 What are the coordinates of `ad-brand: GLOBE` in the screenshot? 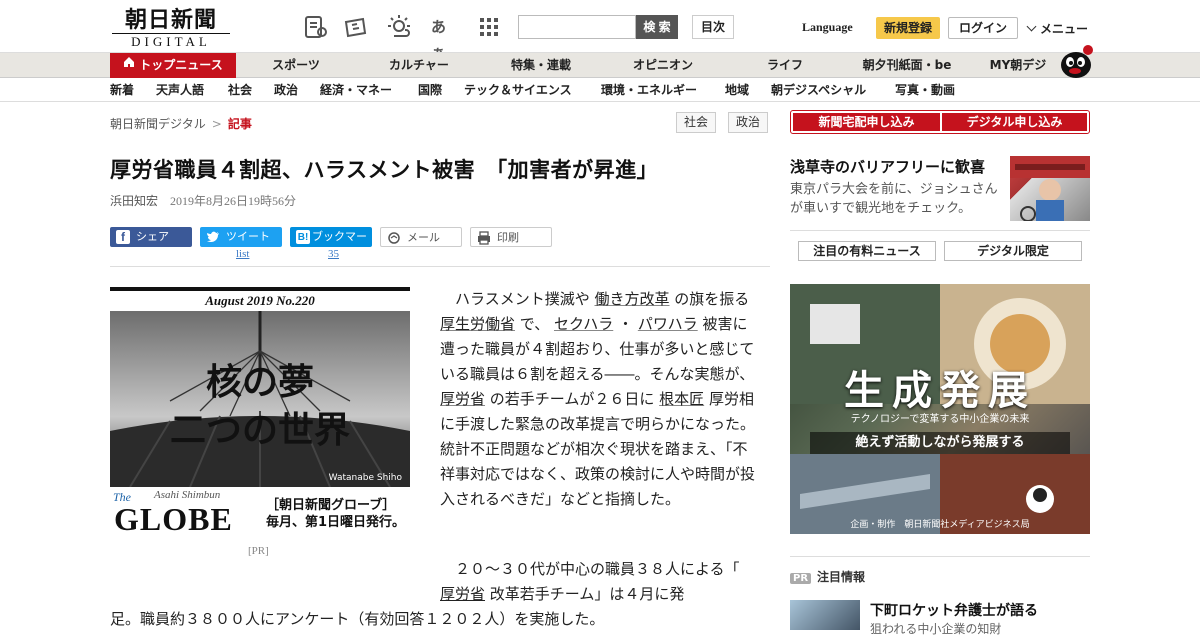 It's located at (173, 519).